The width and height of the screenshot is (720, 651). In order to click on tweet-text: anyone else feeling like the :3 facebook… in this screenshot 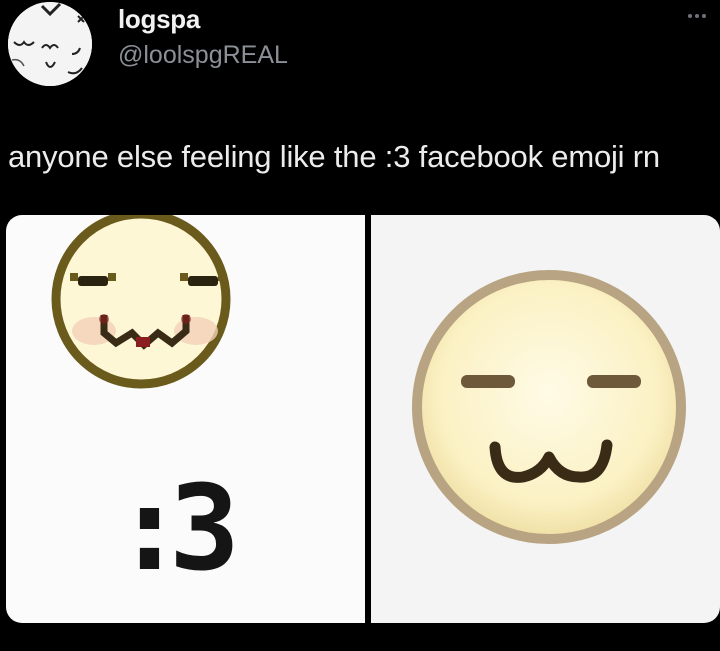, I will do `click(334, 156)`.